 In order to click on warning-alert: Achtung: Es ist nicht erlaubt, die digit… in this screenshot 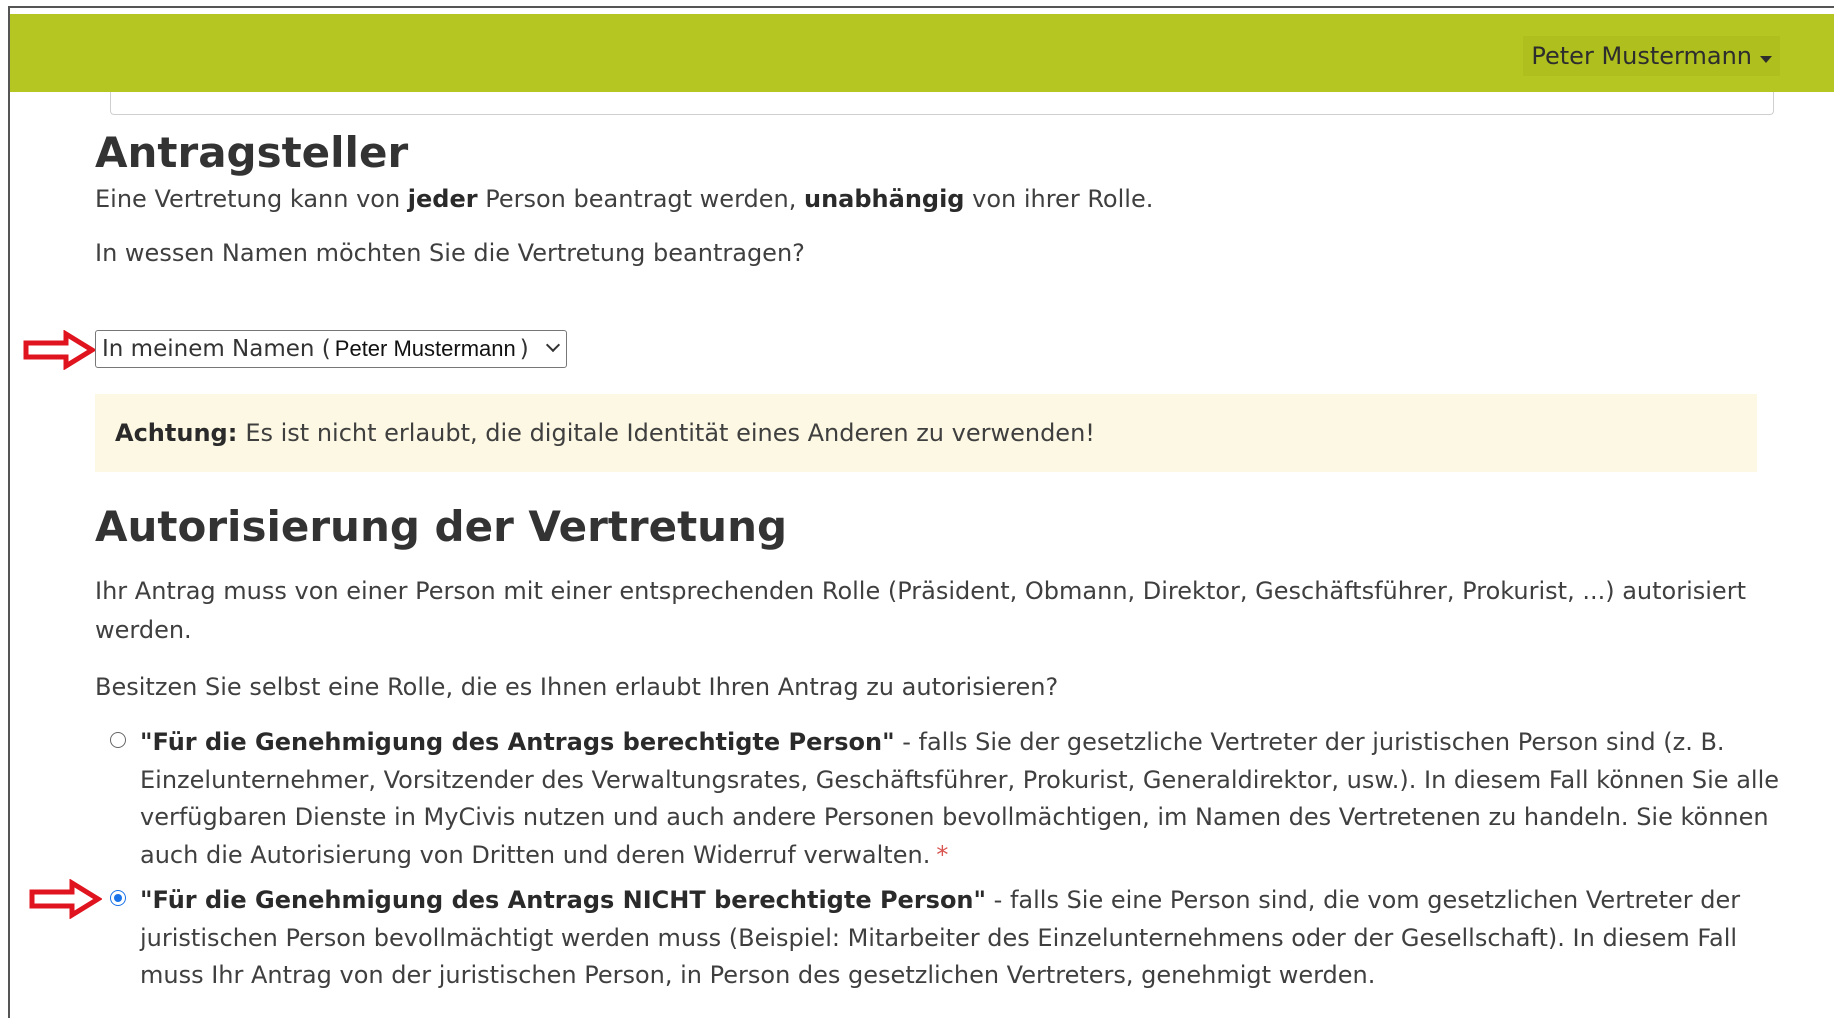, I will do `click(926, 433)`.